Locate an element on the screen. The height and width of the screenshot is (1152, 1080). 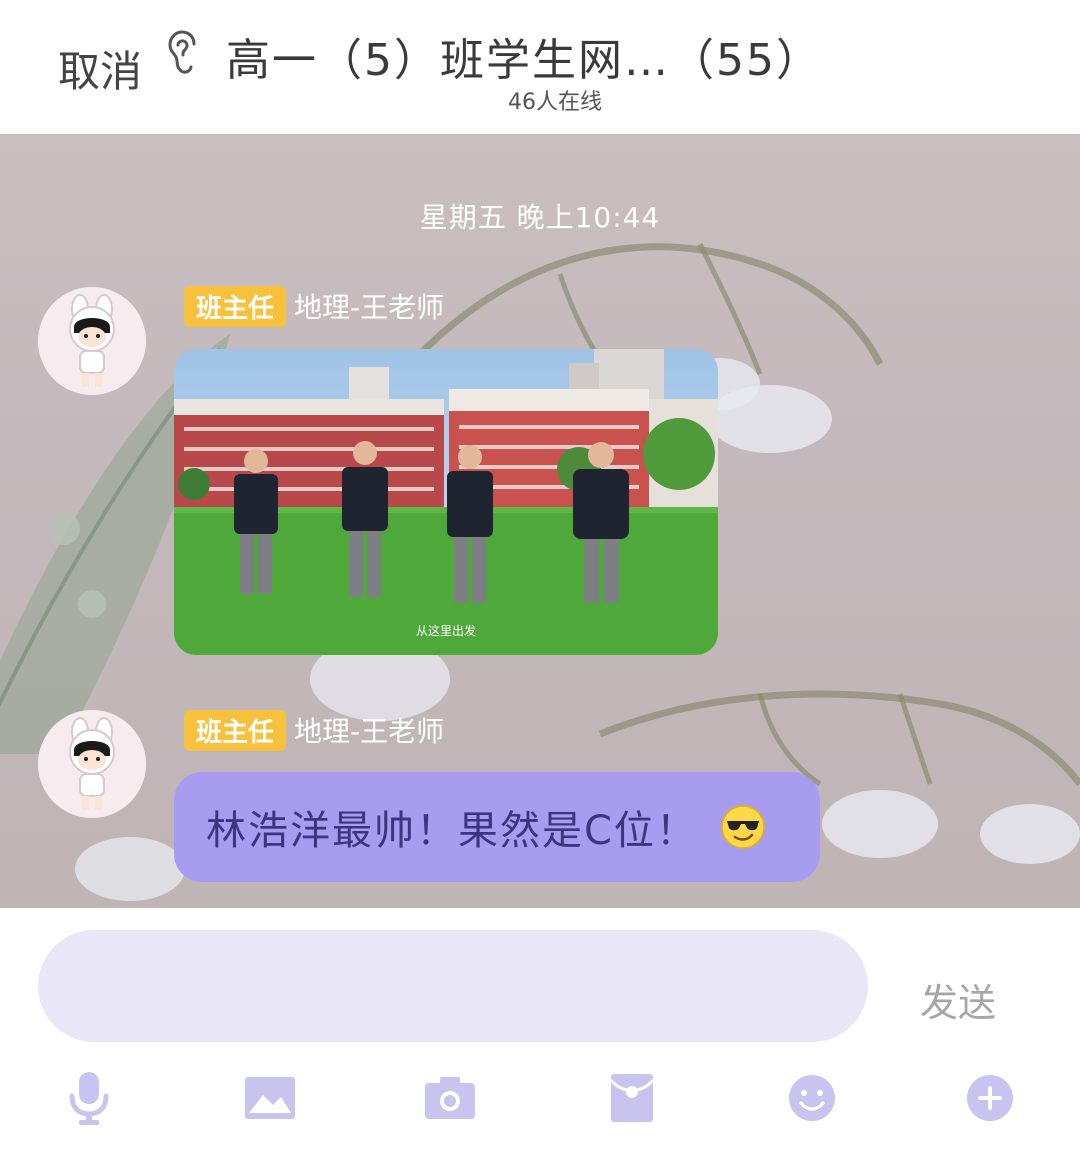
send-button: 发送 is located at coordinates (958, 999).